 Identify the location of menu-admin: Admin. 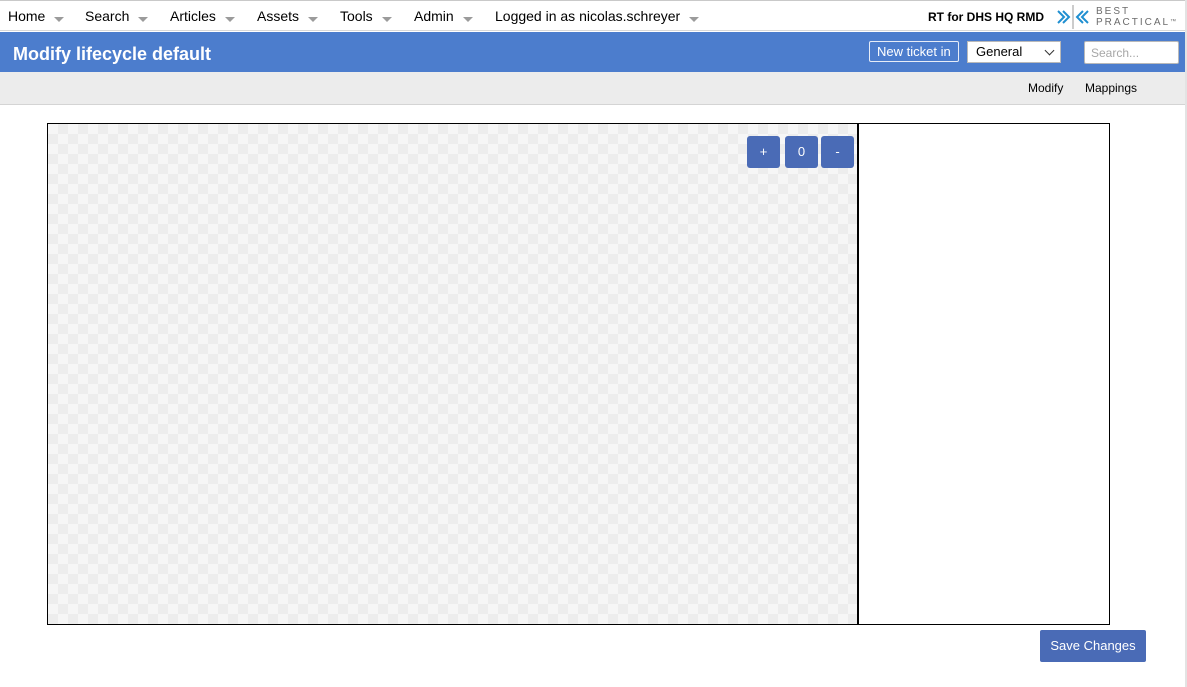
(443, 17).